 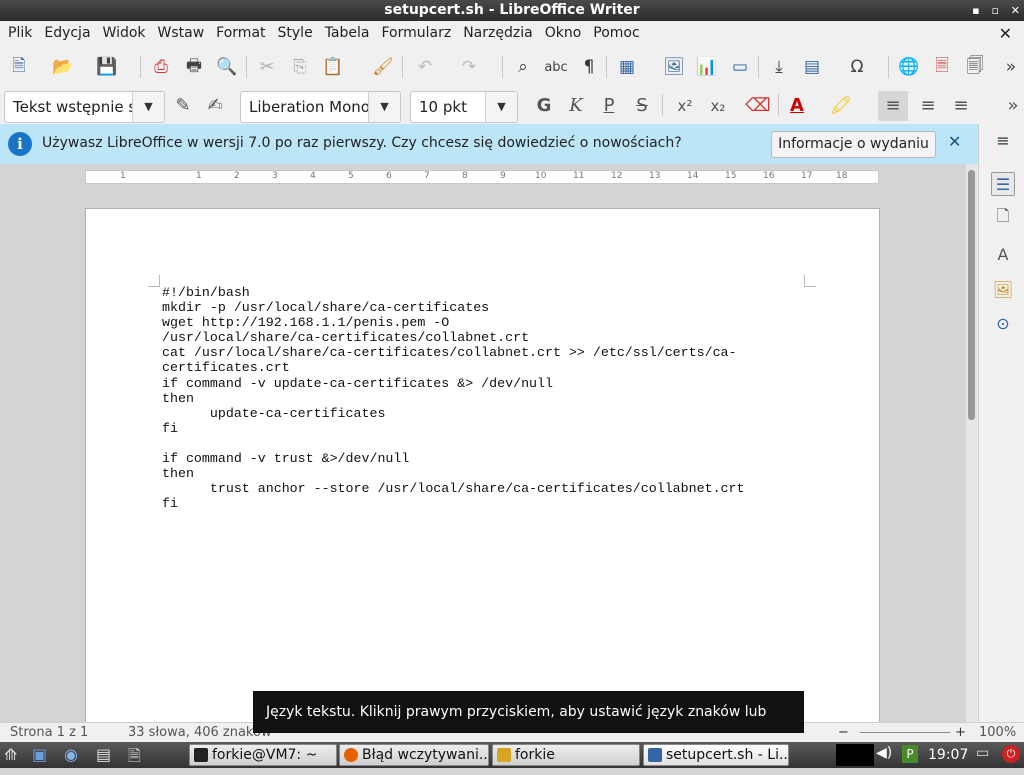 I want to click on insert-chart-icon: 📊, so click(x=707, y=67).